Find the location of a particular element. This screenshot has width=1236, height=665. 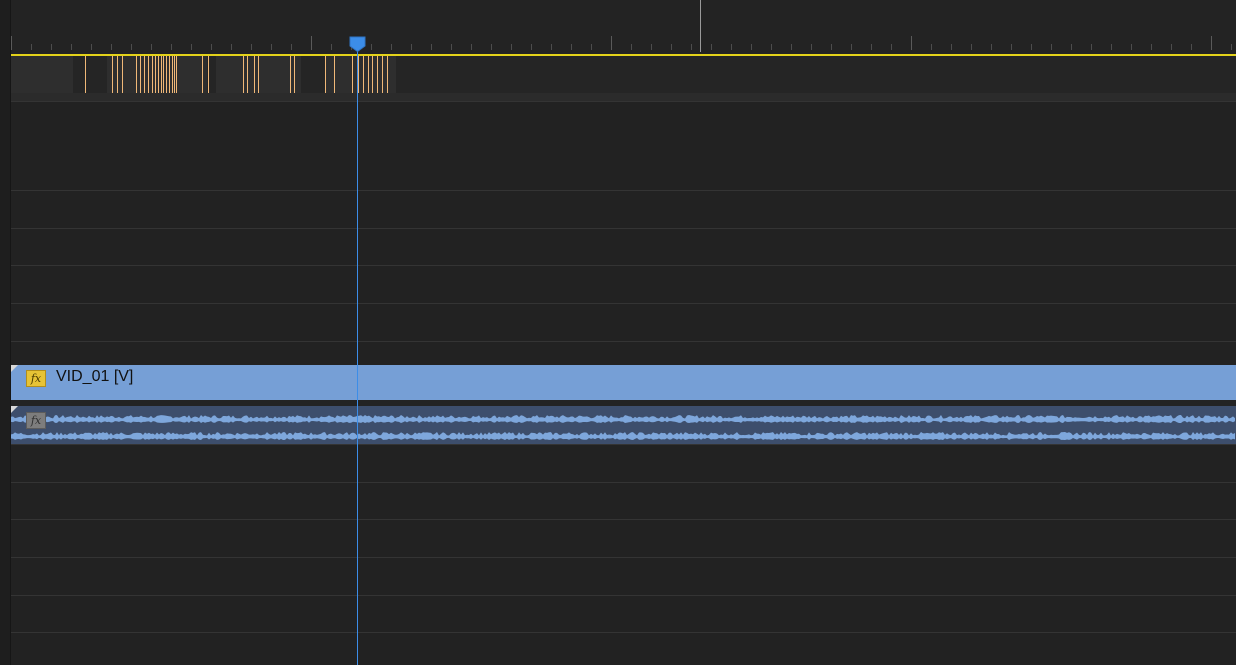

sequence-end-marker is located at coordinates (700, 26).